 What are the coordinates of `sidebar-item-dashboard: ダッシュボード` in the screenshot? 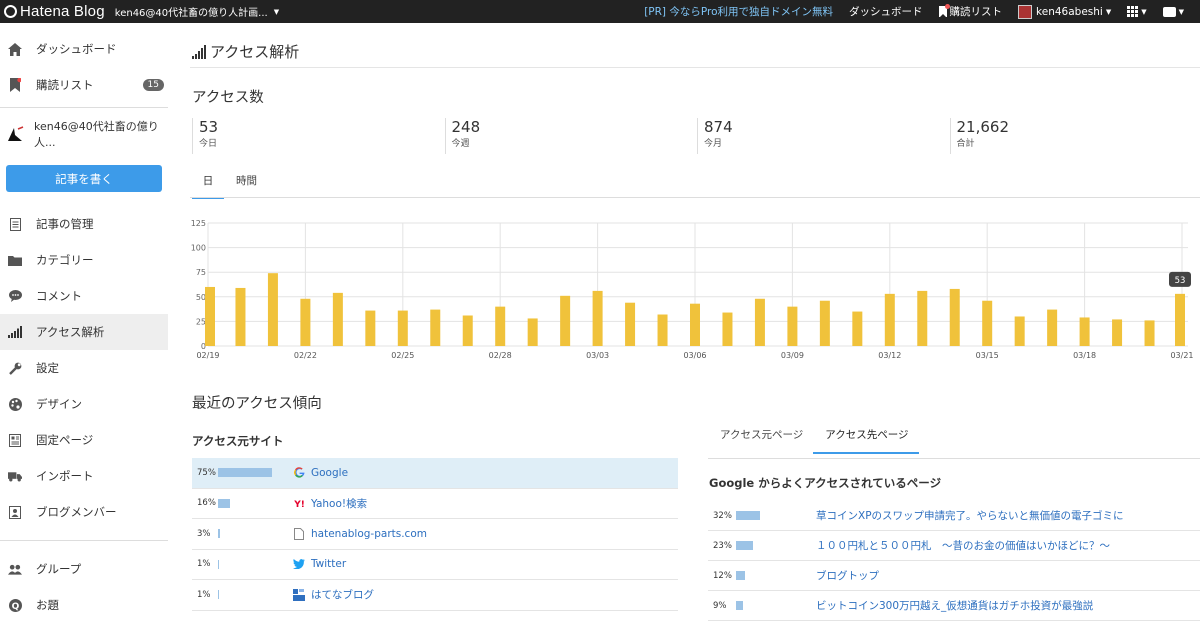 It's located at (84, 49).